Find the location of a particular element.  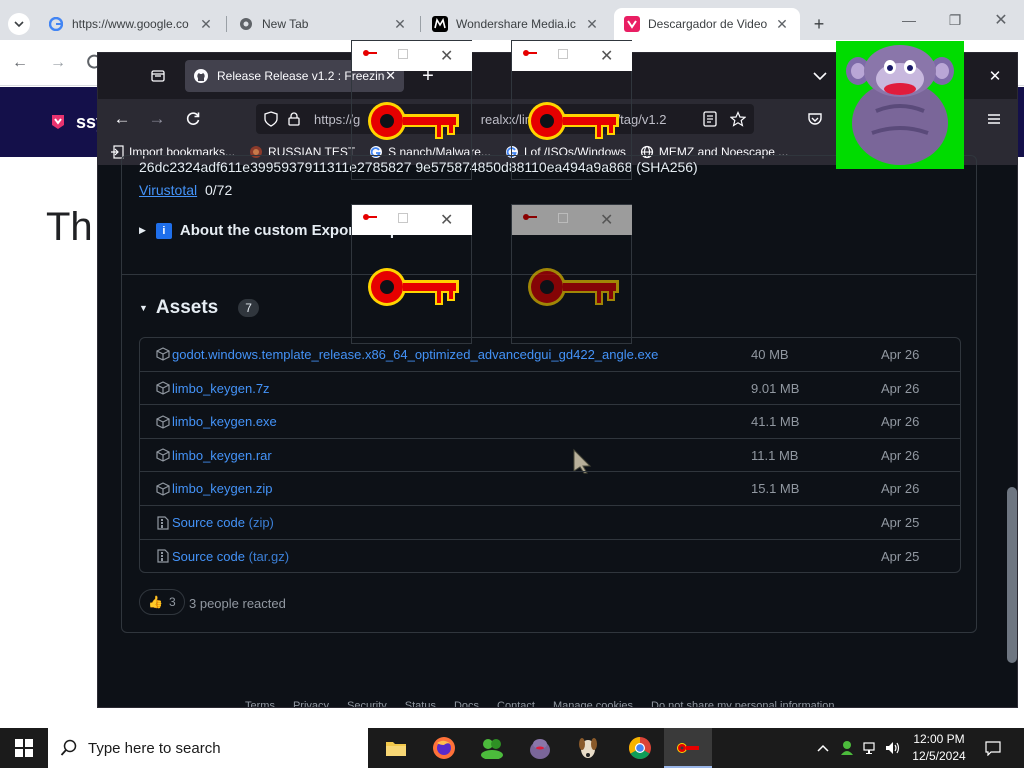

pocket-icon is located at coordinates (815, 119).